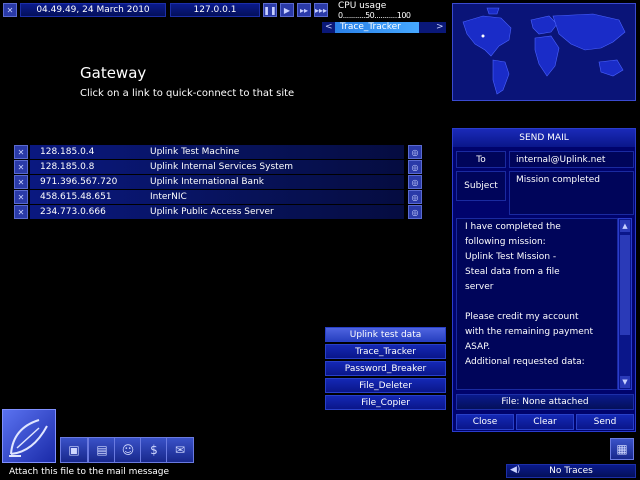 This screenshot has height=480, width=640. Describe the element at coordinates (483, 36) in the screenshot. I see `location-marker` at that location.